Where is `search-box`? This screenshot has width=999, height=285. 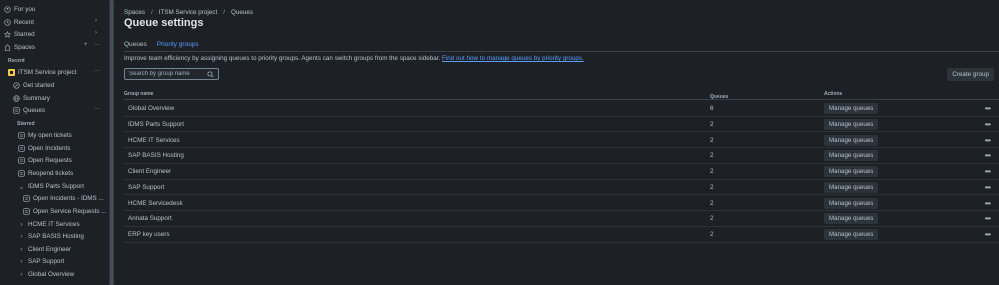
search-box is located at coordinates (171, 74).